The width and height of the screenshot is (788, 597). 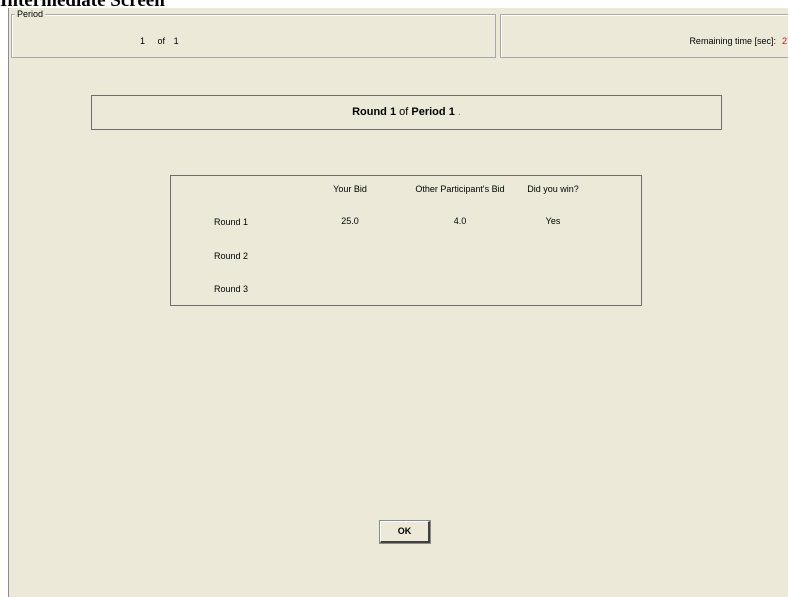 I want to click on period-of-label: of, so click(x=161, y=41).